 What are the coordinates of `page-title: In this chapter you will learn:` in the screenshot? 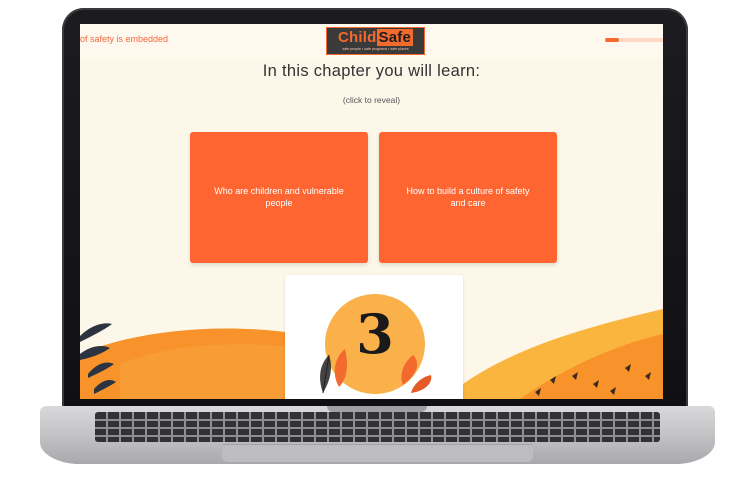 It's located at (371, 71).